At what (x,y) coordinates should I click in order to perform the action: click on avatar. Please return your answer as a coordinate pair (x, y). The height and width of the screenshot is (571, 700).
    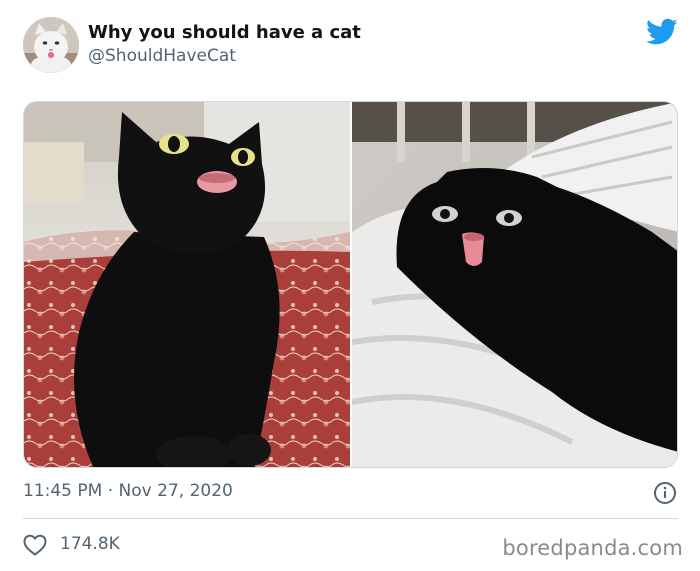
    Looking at the image, I should click on (51, 45).